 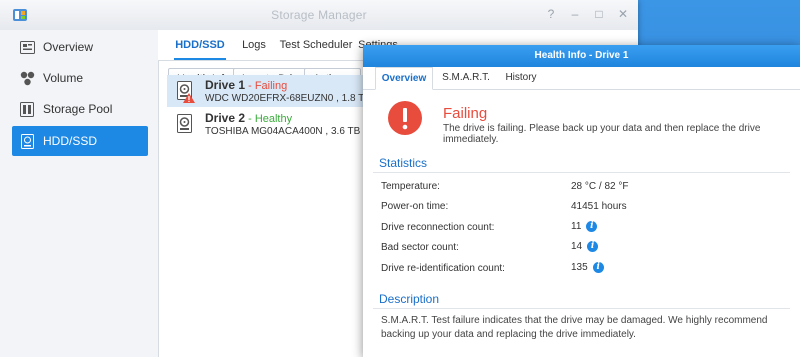 What do you see at coordinates (200, 45) in the screenshot?
I see `tab-hdd-ssd: HDD/SSD` at bounding box center [200, 45].